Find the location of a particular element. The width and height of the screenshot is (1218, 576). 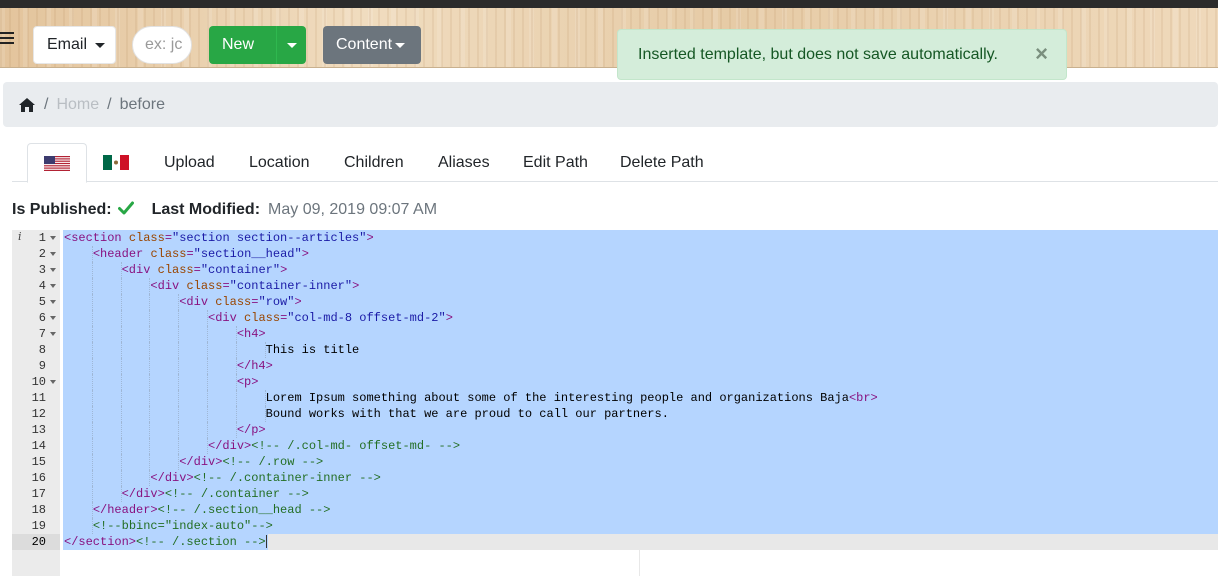

code-token: <section is located at coordinates (93, 238).